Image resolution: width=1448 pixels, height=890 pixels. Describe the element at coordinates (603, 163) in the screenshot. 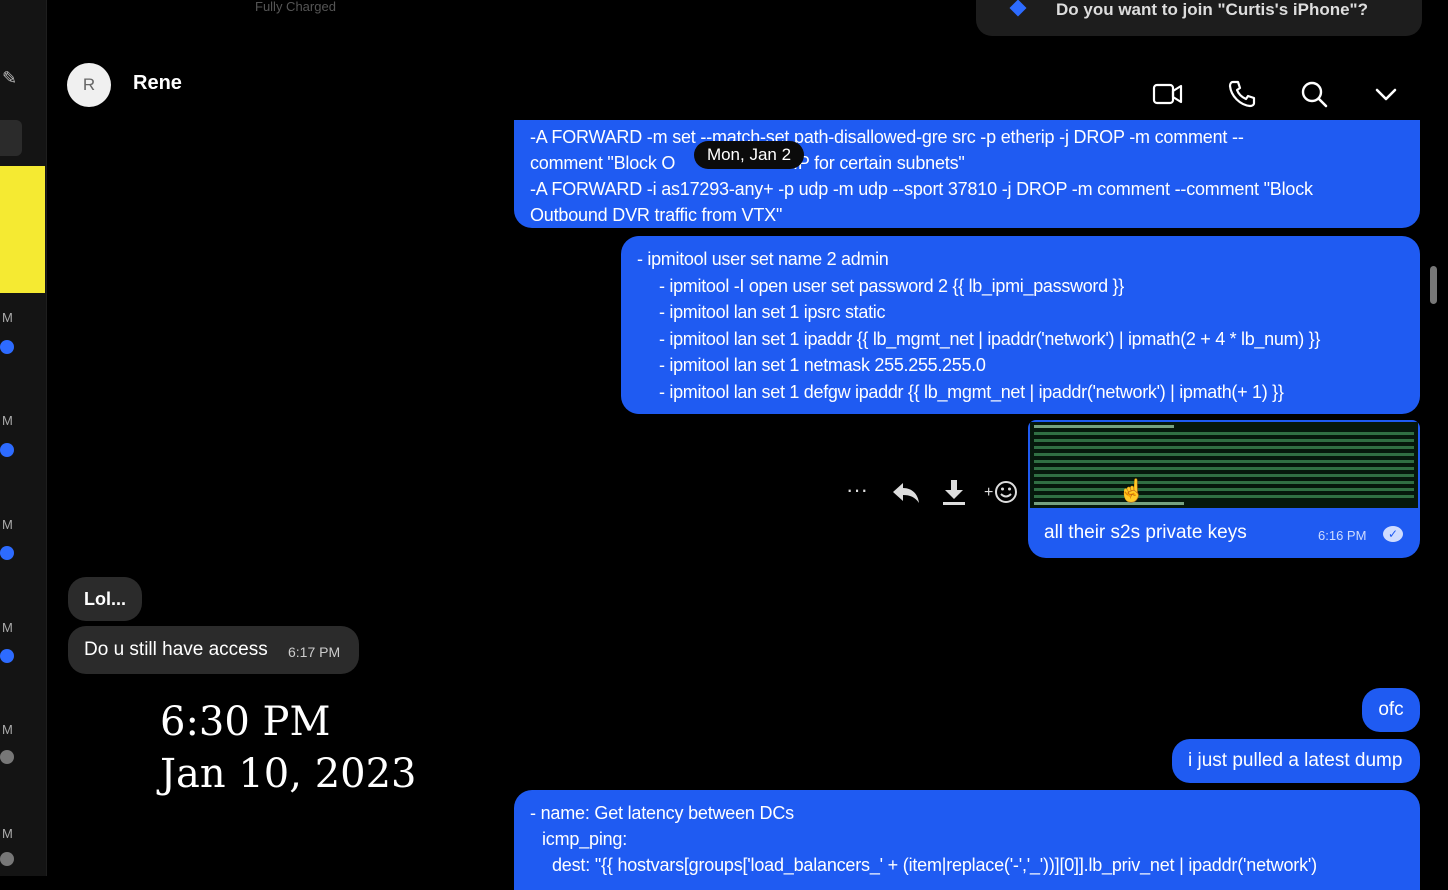

I see `message-line-part: comment "Block O` at that location.